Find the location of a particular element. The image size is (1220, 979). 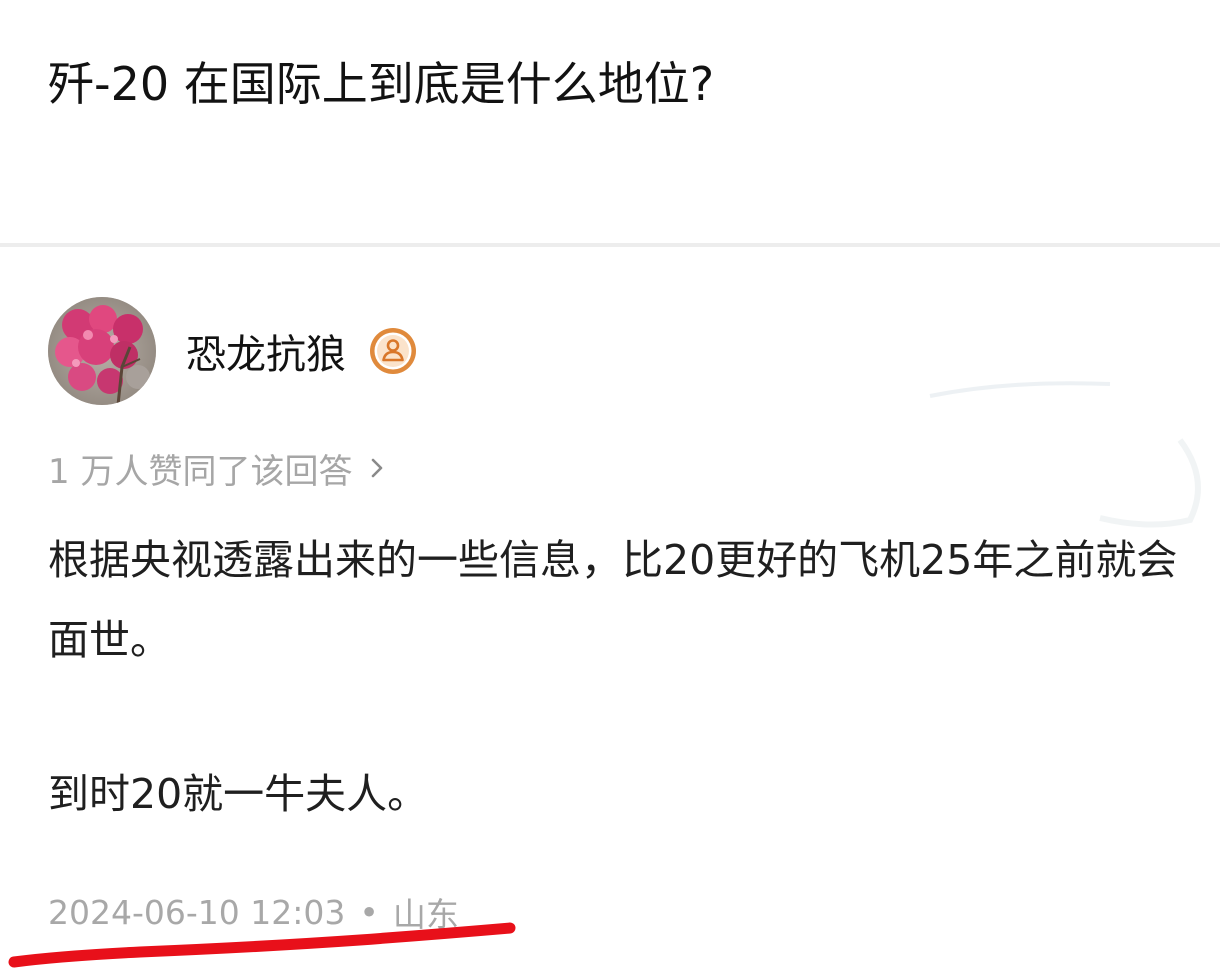

author-row: 恐龙抗狼 is located at coordinates (233, 351).